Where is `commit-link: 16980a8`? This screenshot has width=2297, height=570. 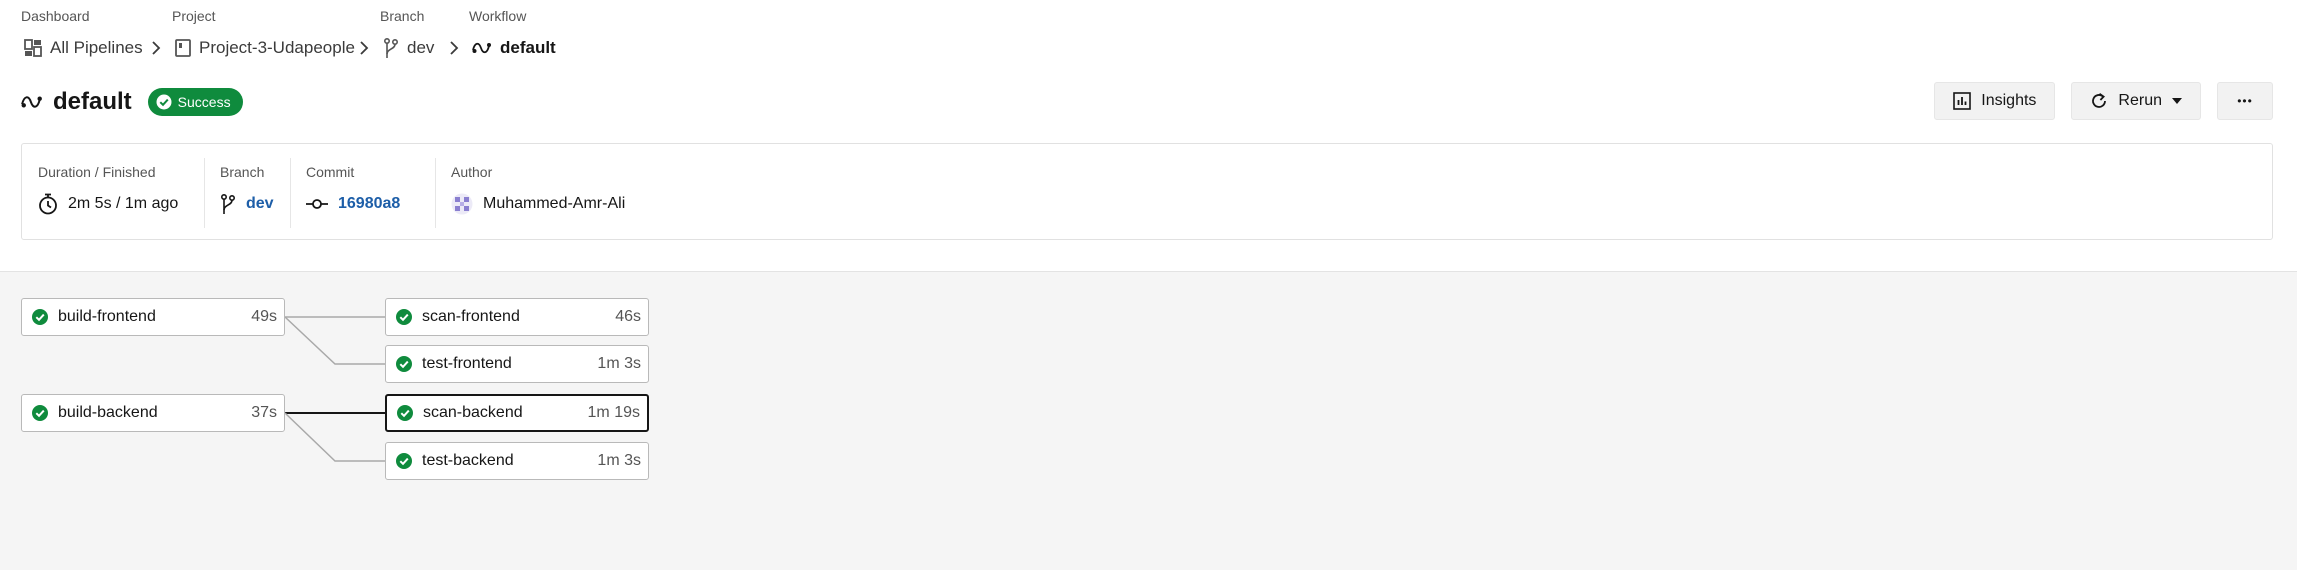 commit-link: 16980a8 is located at coordinates (353, 204).